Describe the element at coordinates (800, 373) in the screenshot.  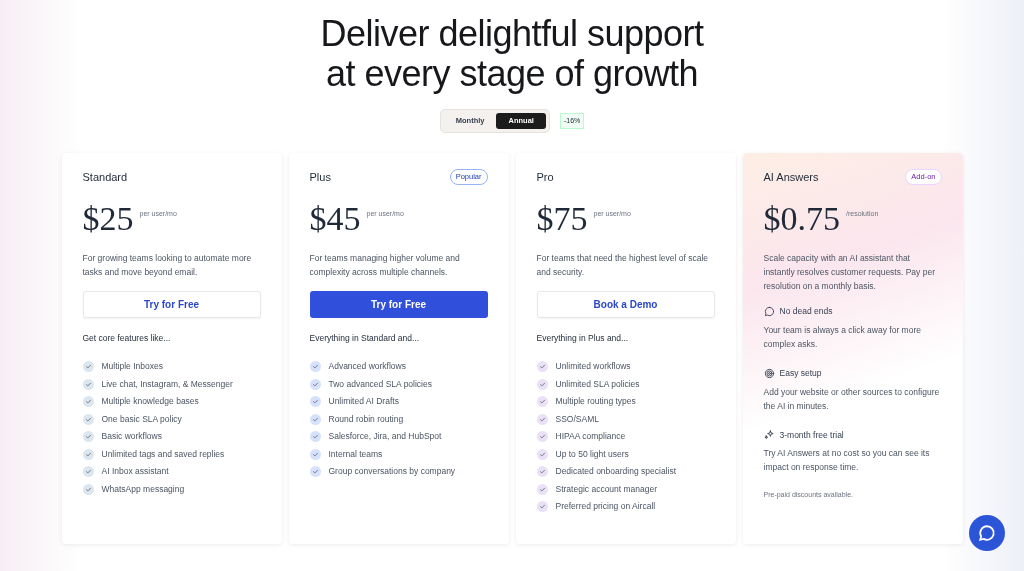
I see `highlight-title: Easy setup` at that location.